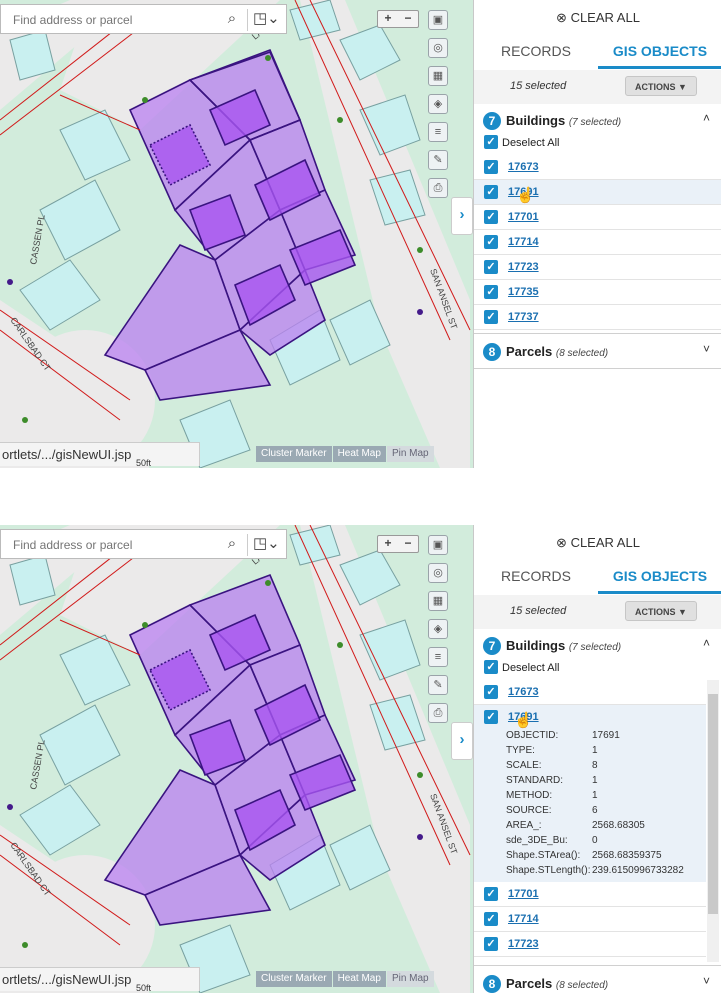  I want to click on building-row: ✓ 17735, so click(597, 292).